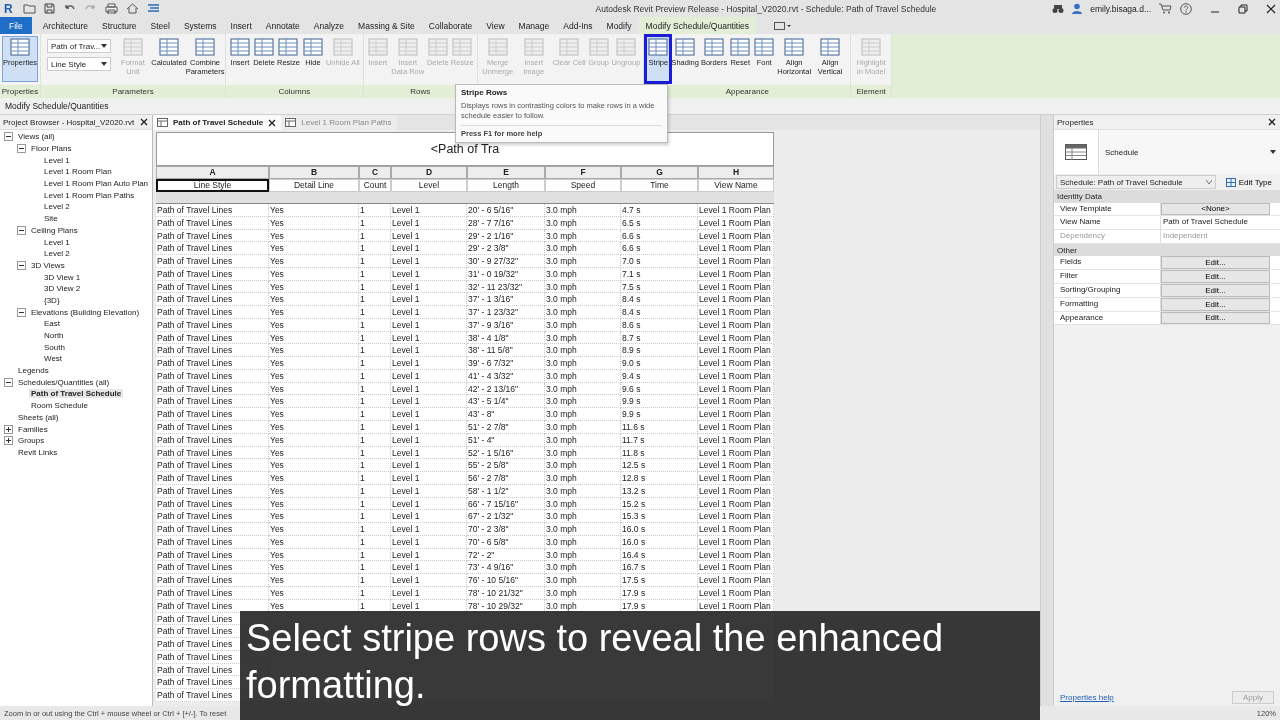 Image resolution: width=1280 pixels, height=720 pixels. What do you see at coordinates (659, 172) in the screenshot?
I see `column-letter: G` at bounding box center [659, 172].